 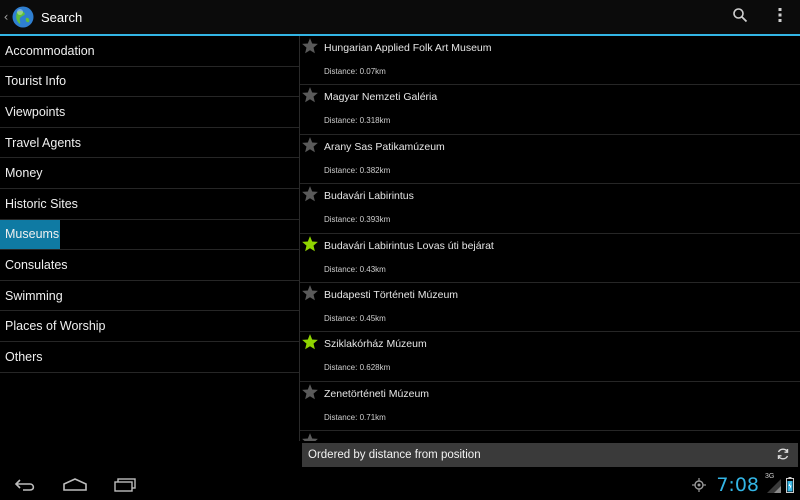 What do you see at coordinates (384, 146) in the screenshot?
I see `poi-name: Arany Sas Patikamúzeum` at bounding box center [384, 146].